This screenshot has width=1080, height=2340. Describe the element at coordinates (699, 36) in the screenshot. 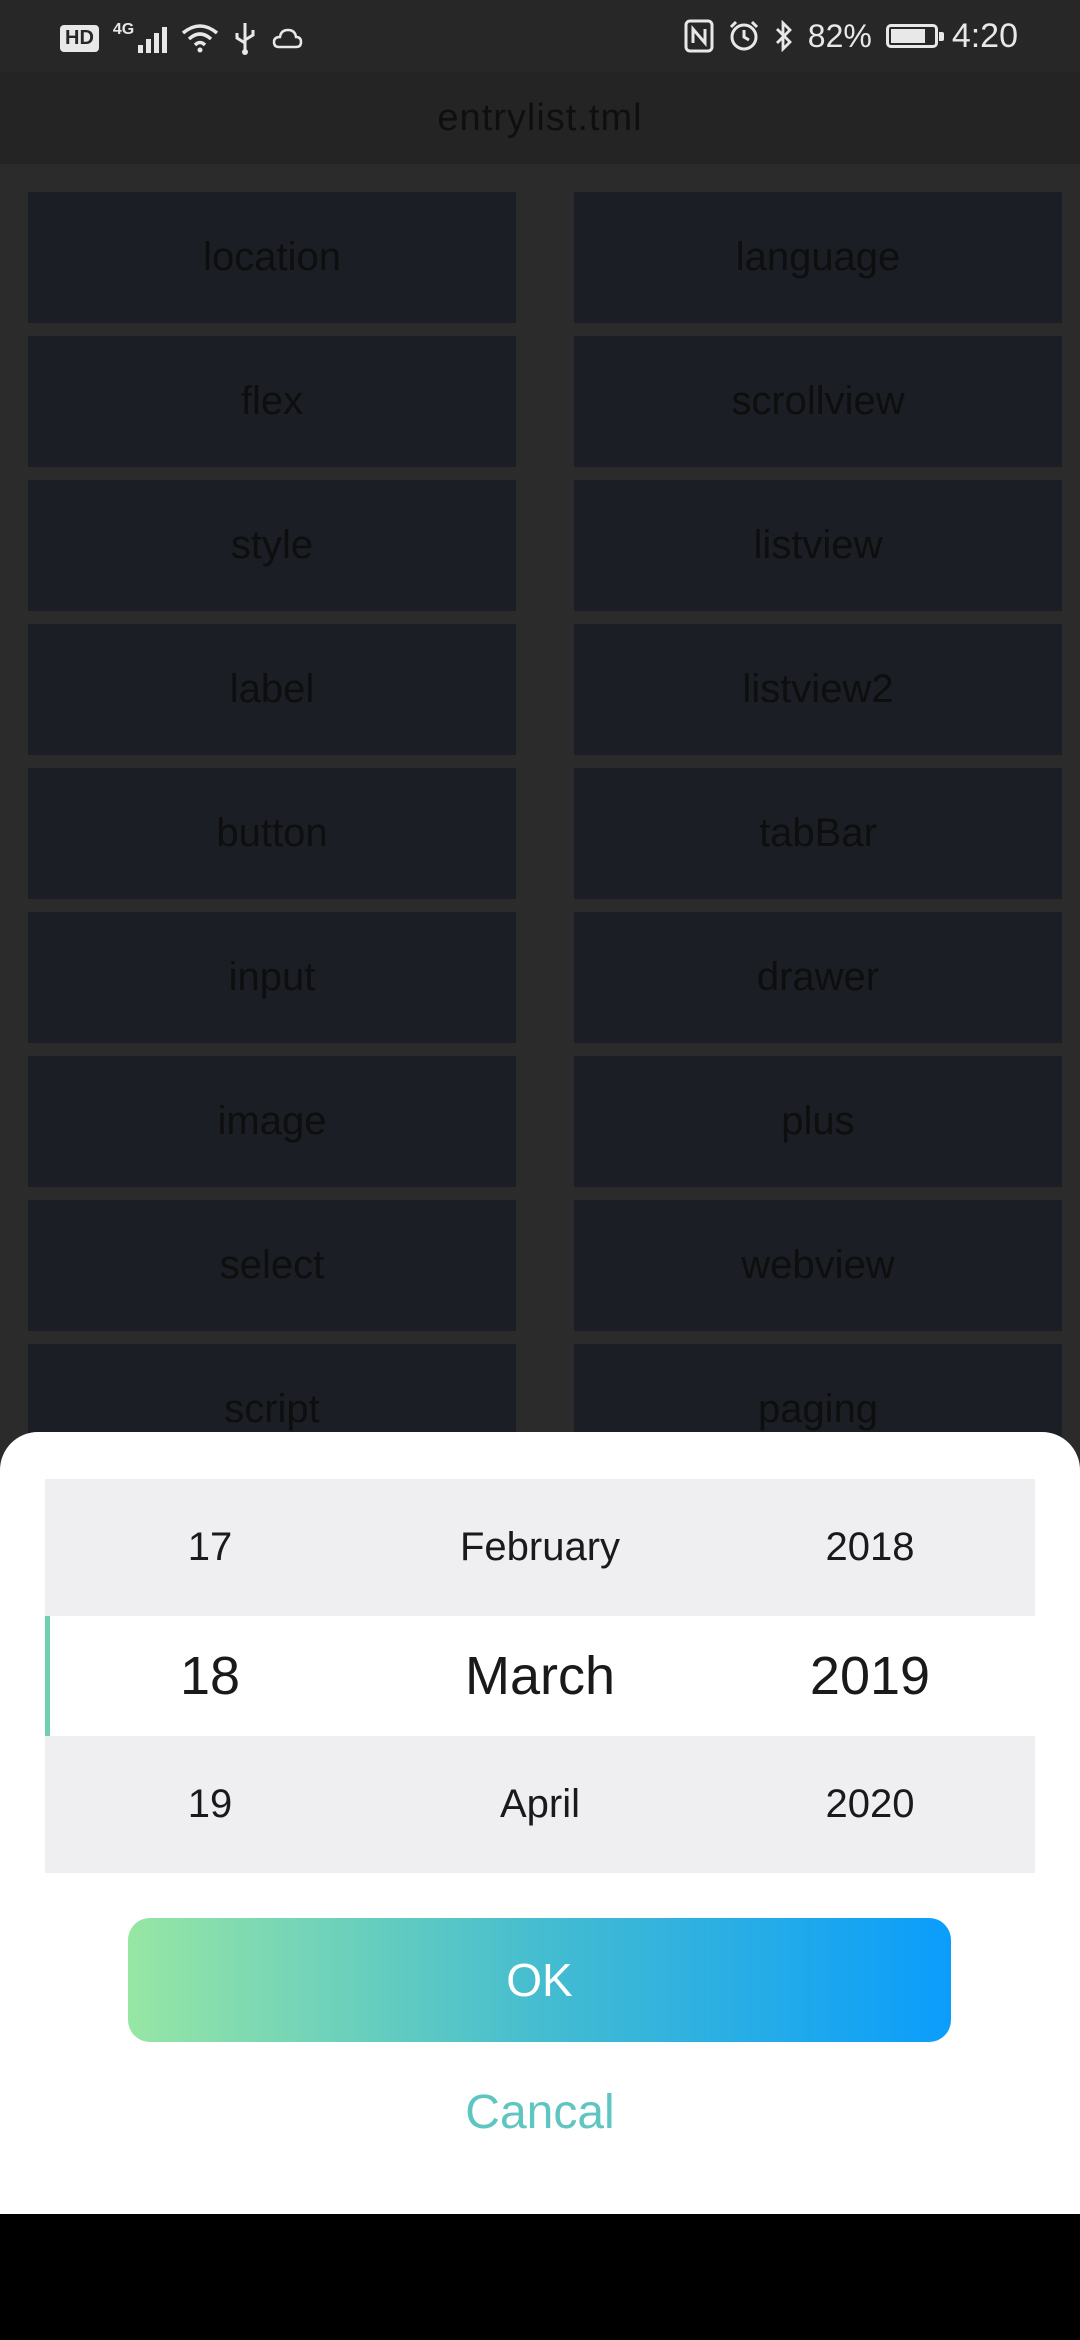

I see `nfc-icon` at that location.